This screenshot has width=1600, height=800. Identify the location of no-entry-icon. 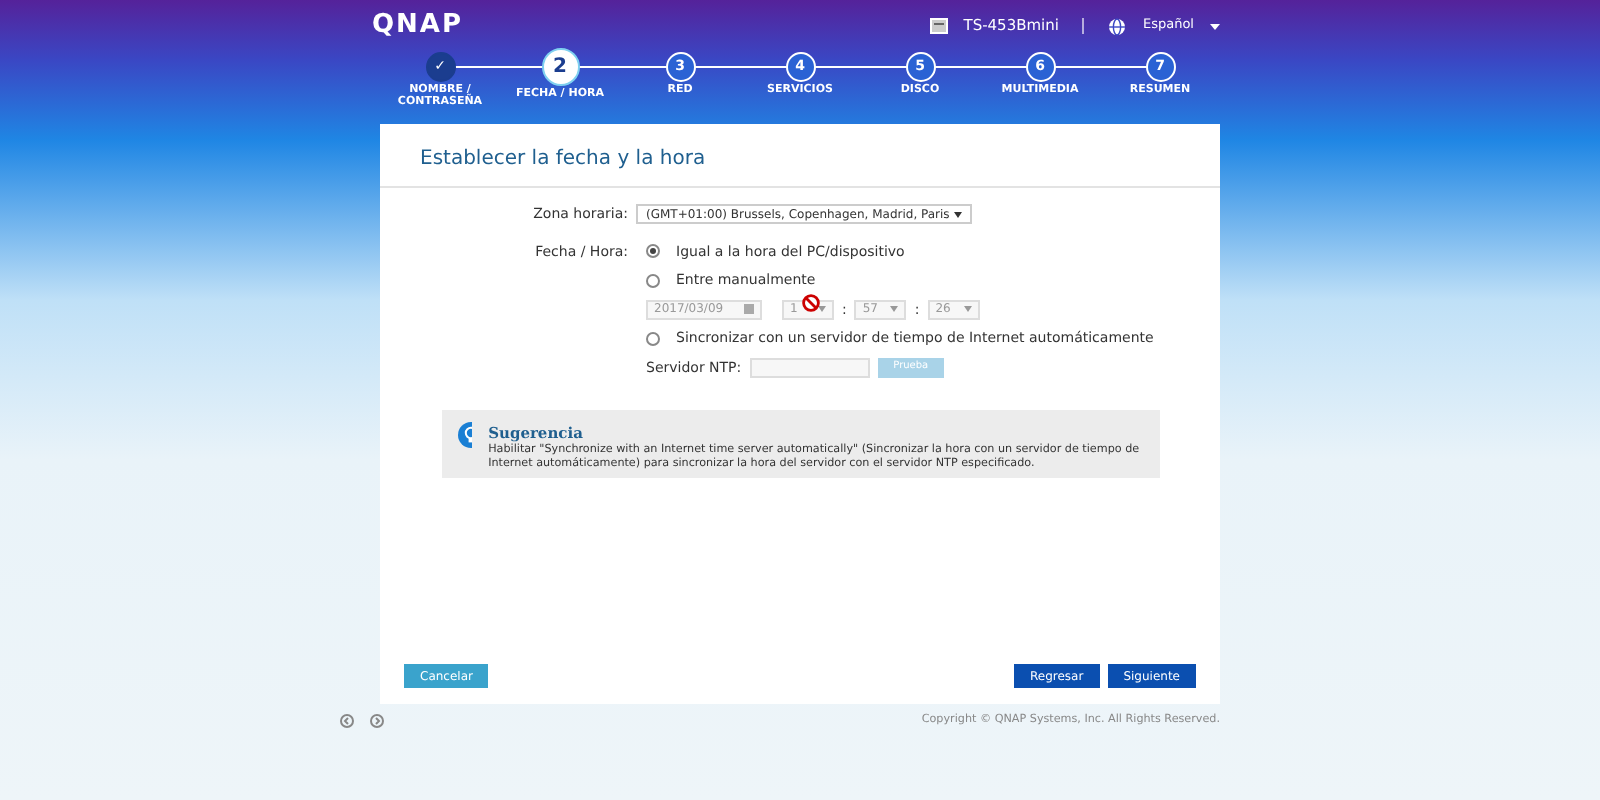
(811, 302).